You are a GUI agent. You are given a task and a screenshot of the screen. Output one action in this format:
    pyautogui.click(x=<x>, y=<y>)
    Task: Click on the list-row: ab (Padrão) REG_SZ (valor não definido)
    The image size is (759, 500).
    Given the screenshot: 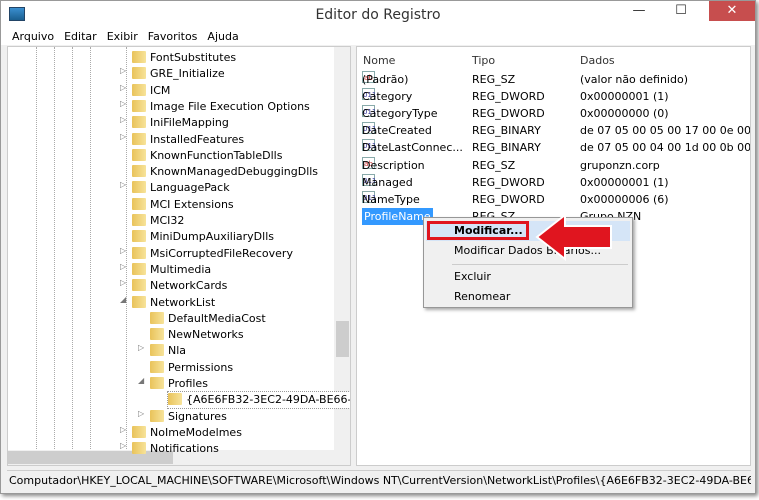 What is the action you would take?
    pyautogui.click(x=553, y=79)
    